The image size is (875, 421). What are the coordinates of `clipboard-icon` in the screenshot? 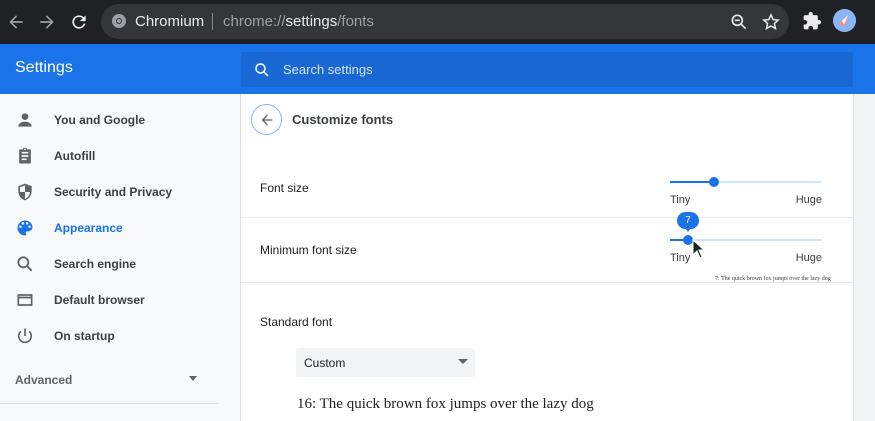 It's located at (25, 155).